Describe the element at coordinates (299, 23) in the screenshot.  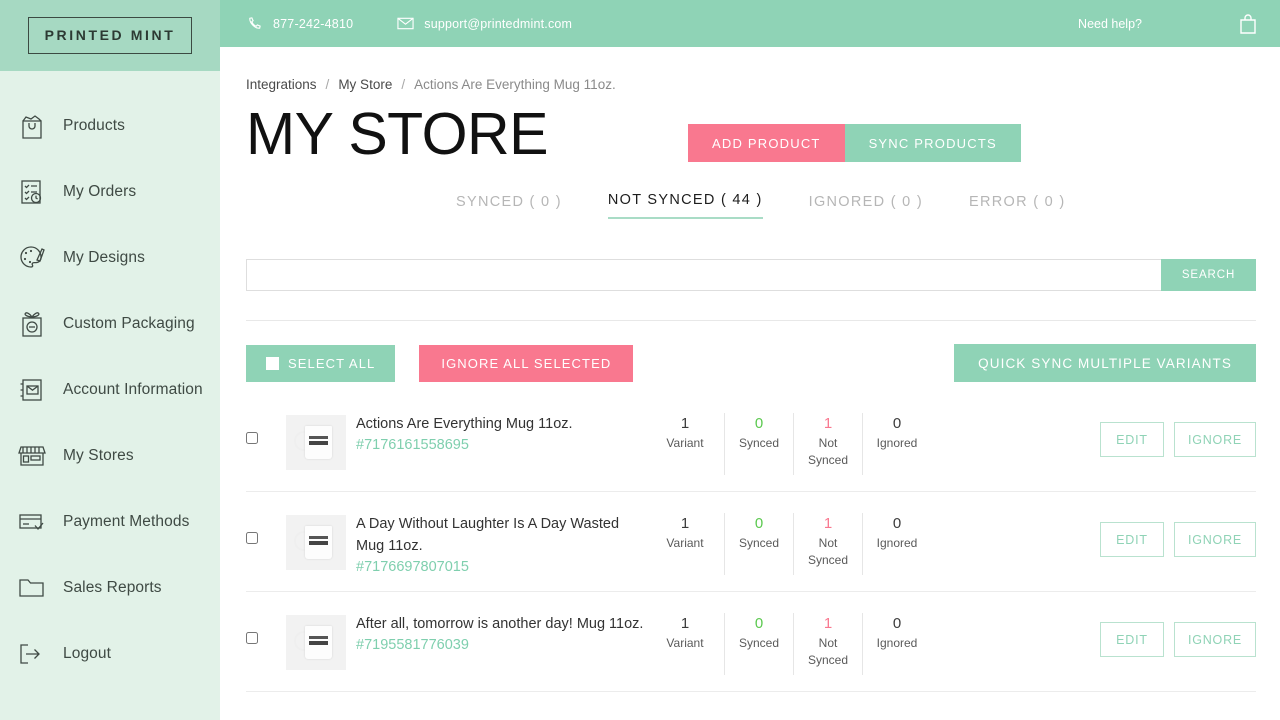
I see `phone-contact: 877-242-4810` at that location.